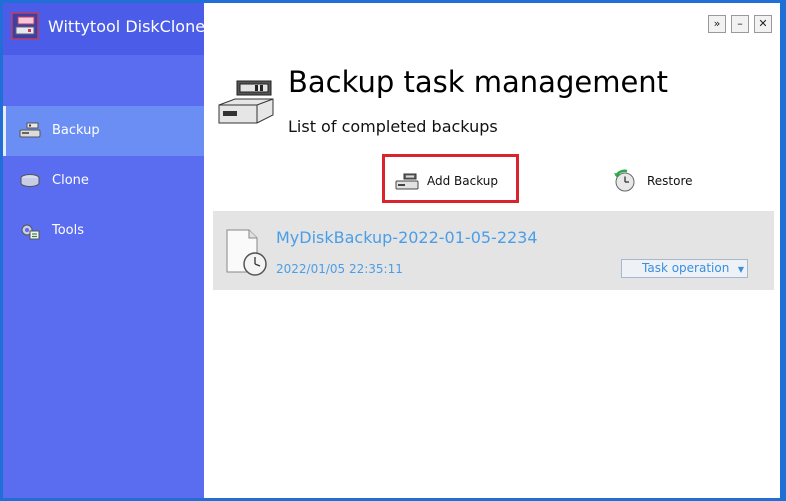 This screenshot has width=786, height=501. I want to click on close-button: ✕, so click(763, 24).